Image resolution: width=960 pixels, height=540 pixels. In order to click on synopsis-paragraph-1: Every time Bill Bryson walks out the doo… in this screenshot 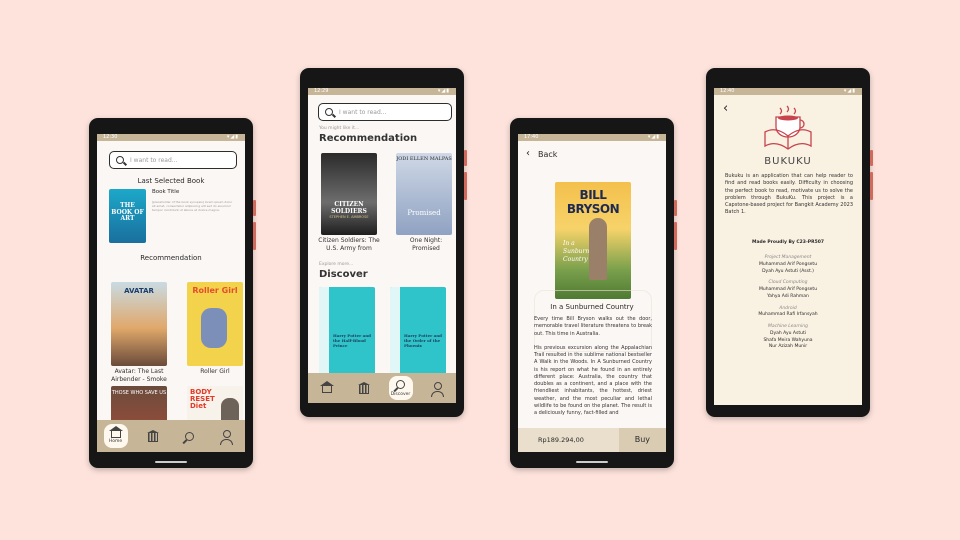, I will do `click(593, 326)`.